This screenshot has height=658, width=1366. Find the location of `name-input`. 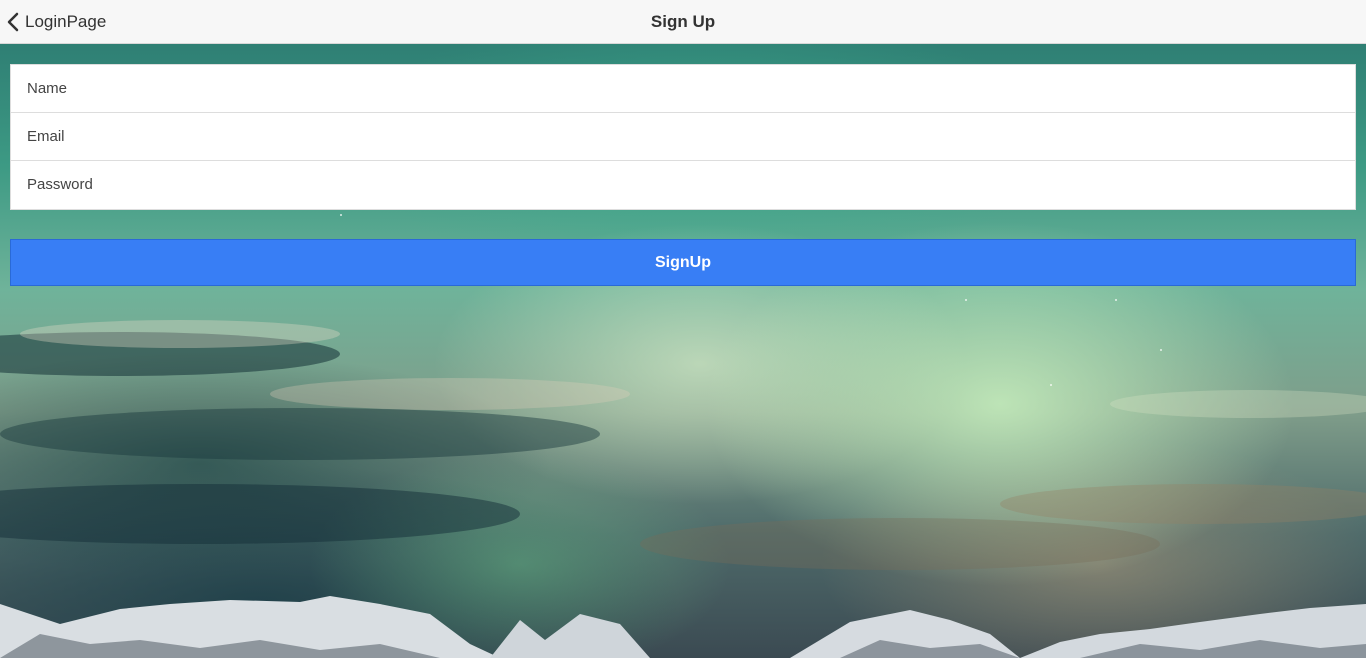

name-input is located at coordinates (683, 88).